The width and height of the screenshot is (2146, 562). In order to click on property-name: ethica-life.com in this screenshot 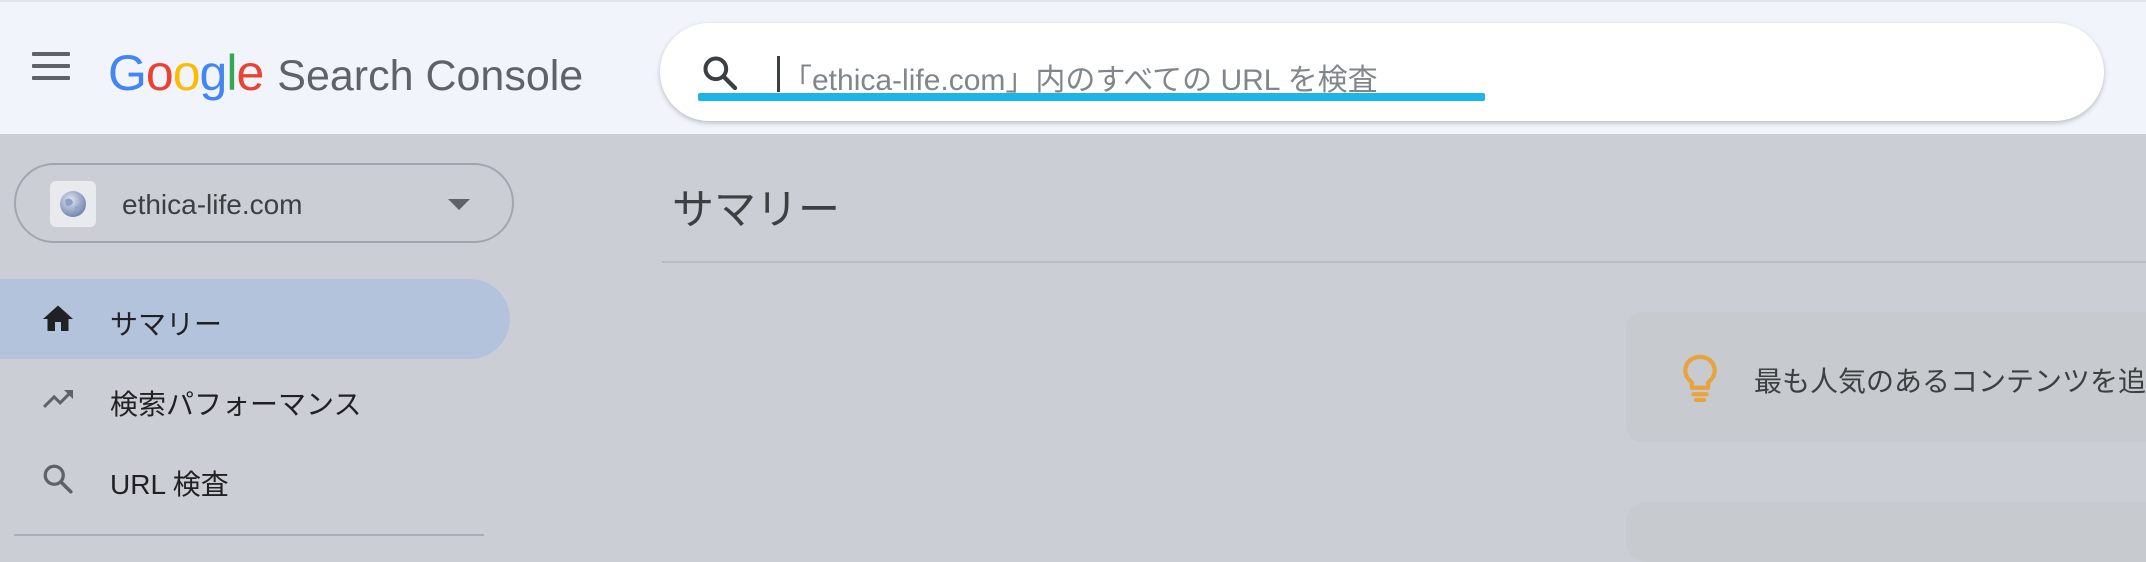, I will do `click(212, 204)`.